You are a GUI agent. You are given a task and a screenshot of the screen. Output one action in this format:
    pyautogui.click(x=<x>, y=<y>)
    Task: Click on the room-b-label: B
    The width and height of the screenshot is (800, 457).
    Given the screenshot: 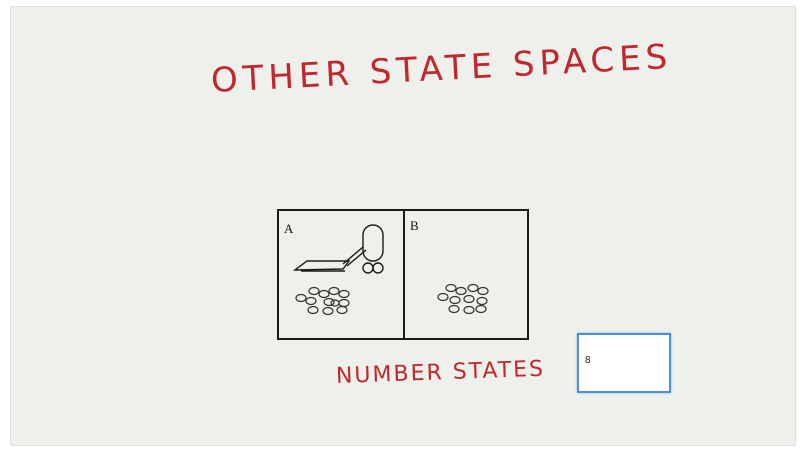 What is the action you would take?
    pyautogui.click(x=414, y=225)
    